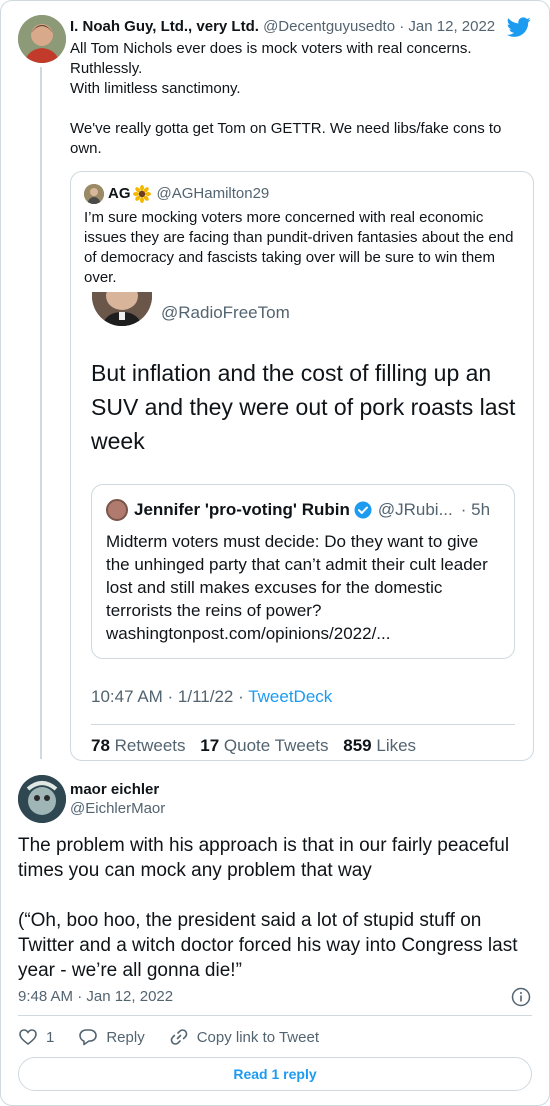 This screenshot has width=550, height=1106. I want to click on retweet-label: Retweets, so click(150, 745).